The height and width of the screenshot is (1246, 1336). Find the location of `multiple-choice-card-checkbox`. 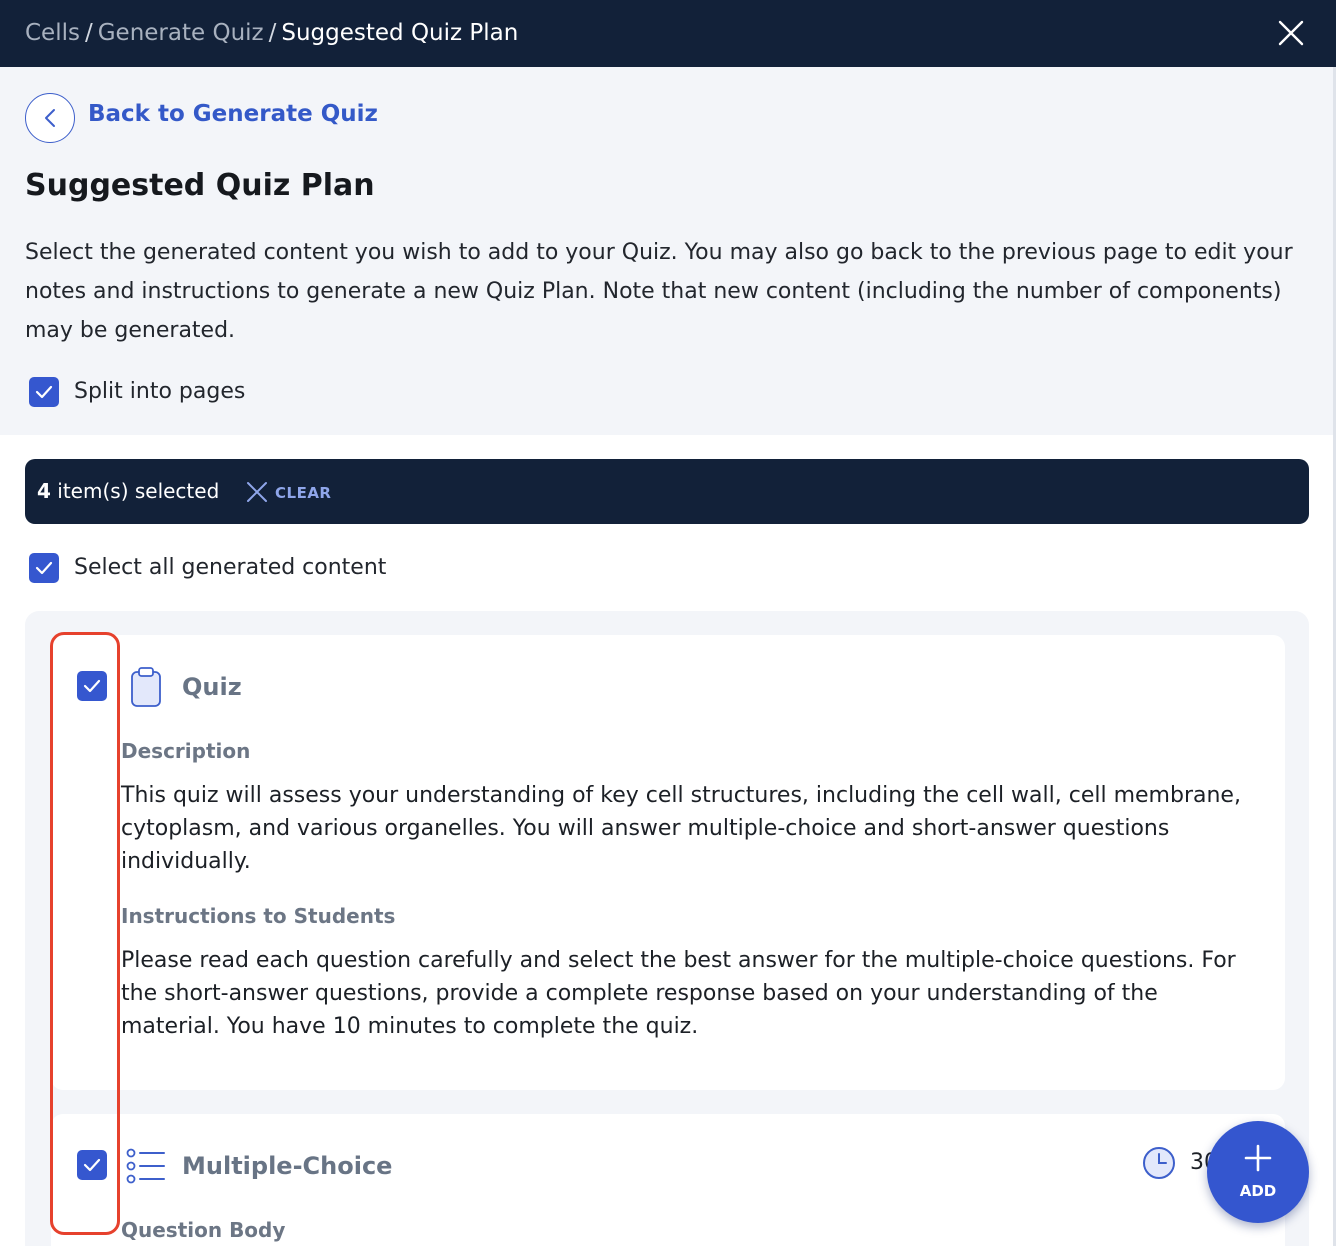

multiple-choice-card-checkbox is located at coordinates (92, 1165).